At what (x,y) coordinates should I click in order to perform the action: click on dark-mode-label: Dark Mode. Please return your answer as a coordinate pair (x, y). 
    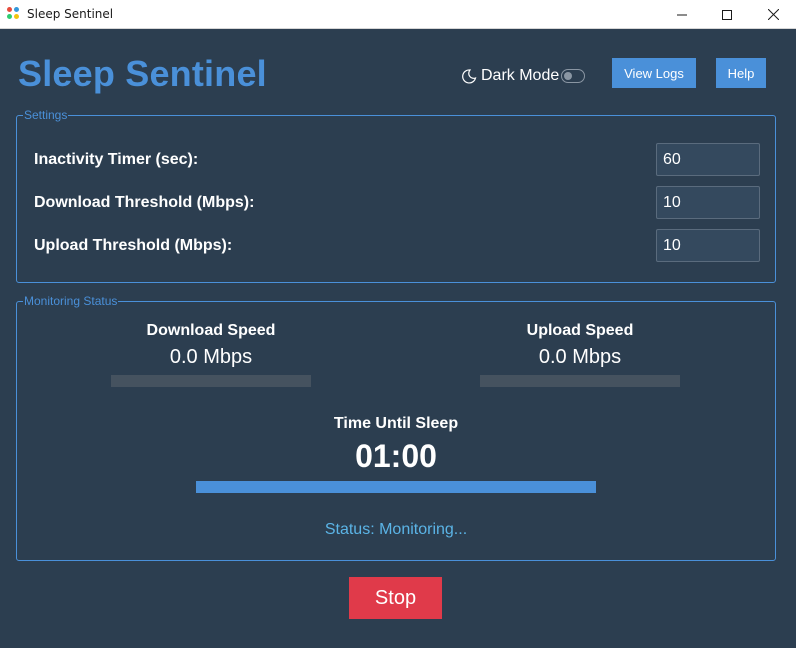
    Looking at the image, I should click on (520, 75).